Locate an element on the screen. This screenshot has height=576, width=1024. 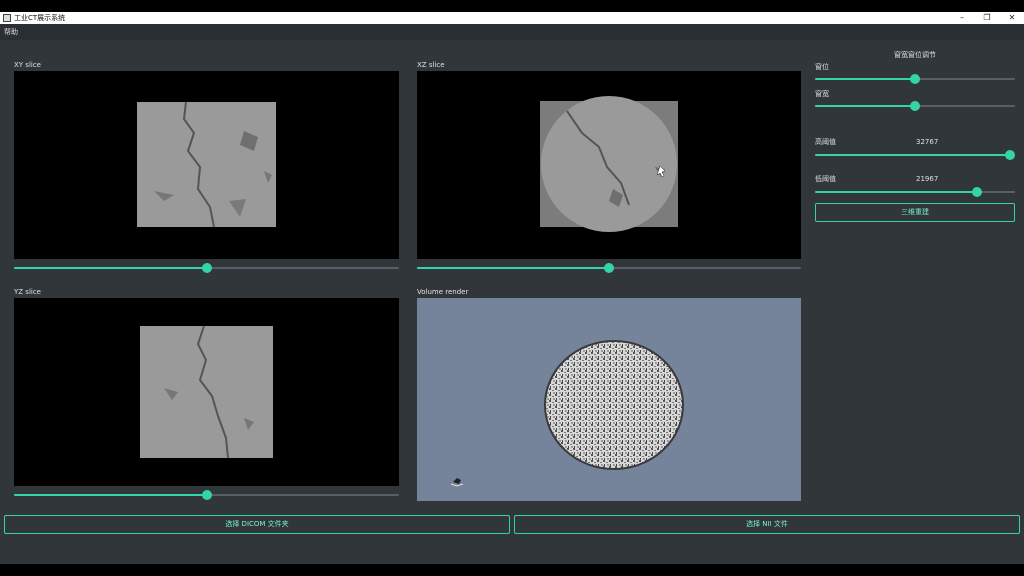
window-level-label: 窗位 is located at coordinates (822, 67).